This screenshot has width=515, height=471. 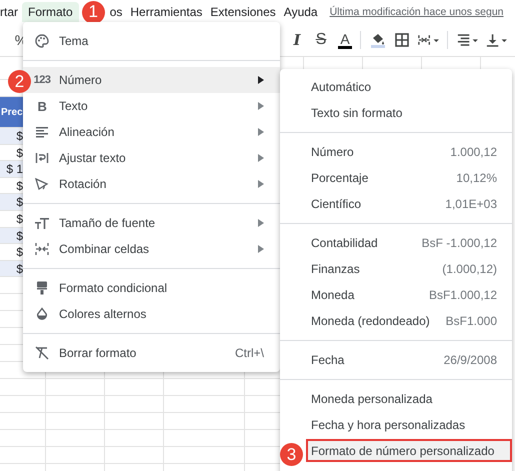 What do you see at coordinates (151, 353) in the screenshot?
I see `menu-item: Borrar formato Ctrl+\` at bounding box center [151, 353].